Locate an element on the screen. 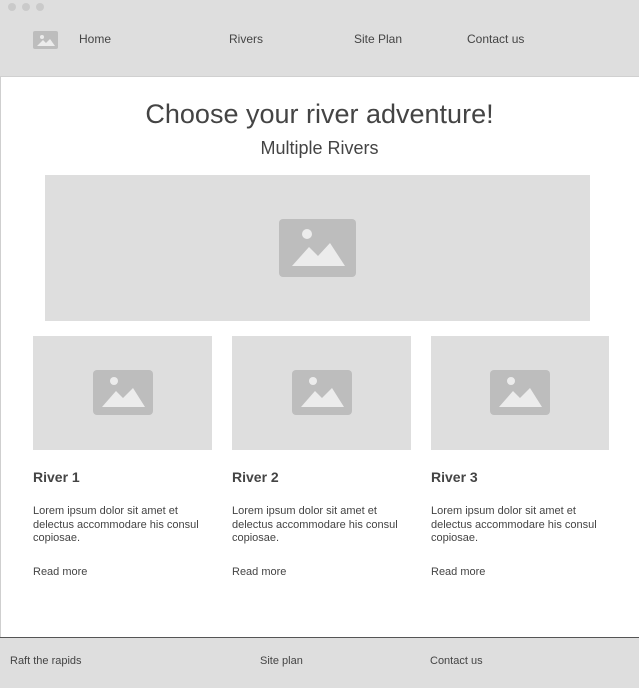 The height and width of the screenshot is (688, 639). nav-home: Home is located at coordinates (95, 39).